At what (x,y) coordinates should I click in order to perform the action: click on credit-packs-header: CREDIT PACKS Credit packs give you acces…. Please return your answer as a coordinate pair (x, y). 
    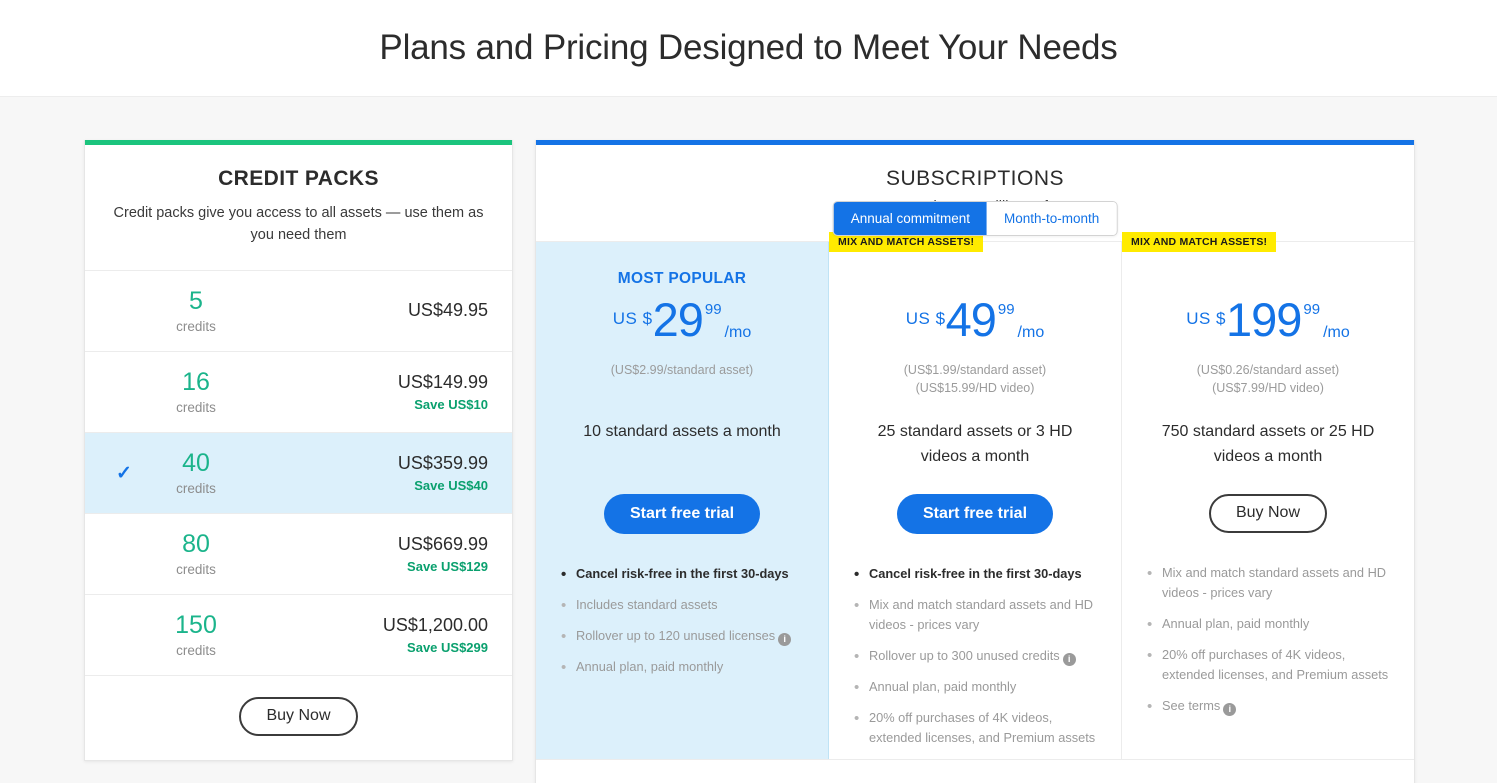
    Looking at the image, I should click on (298, 208).